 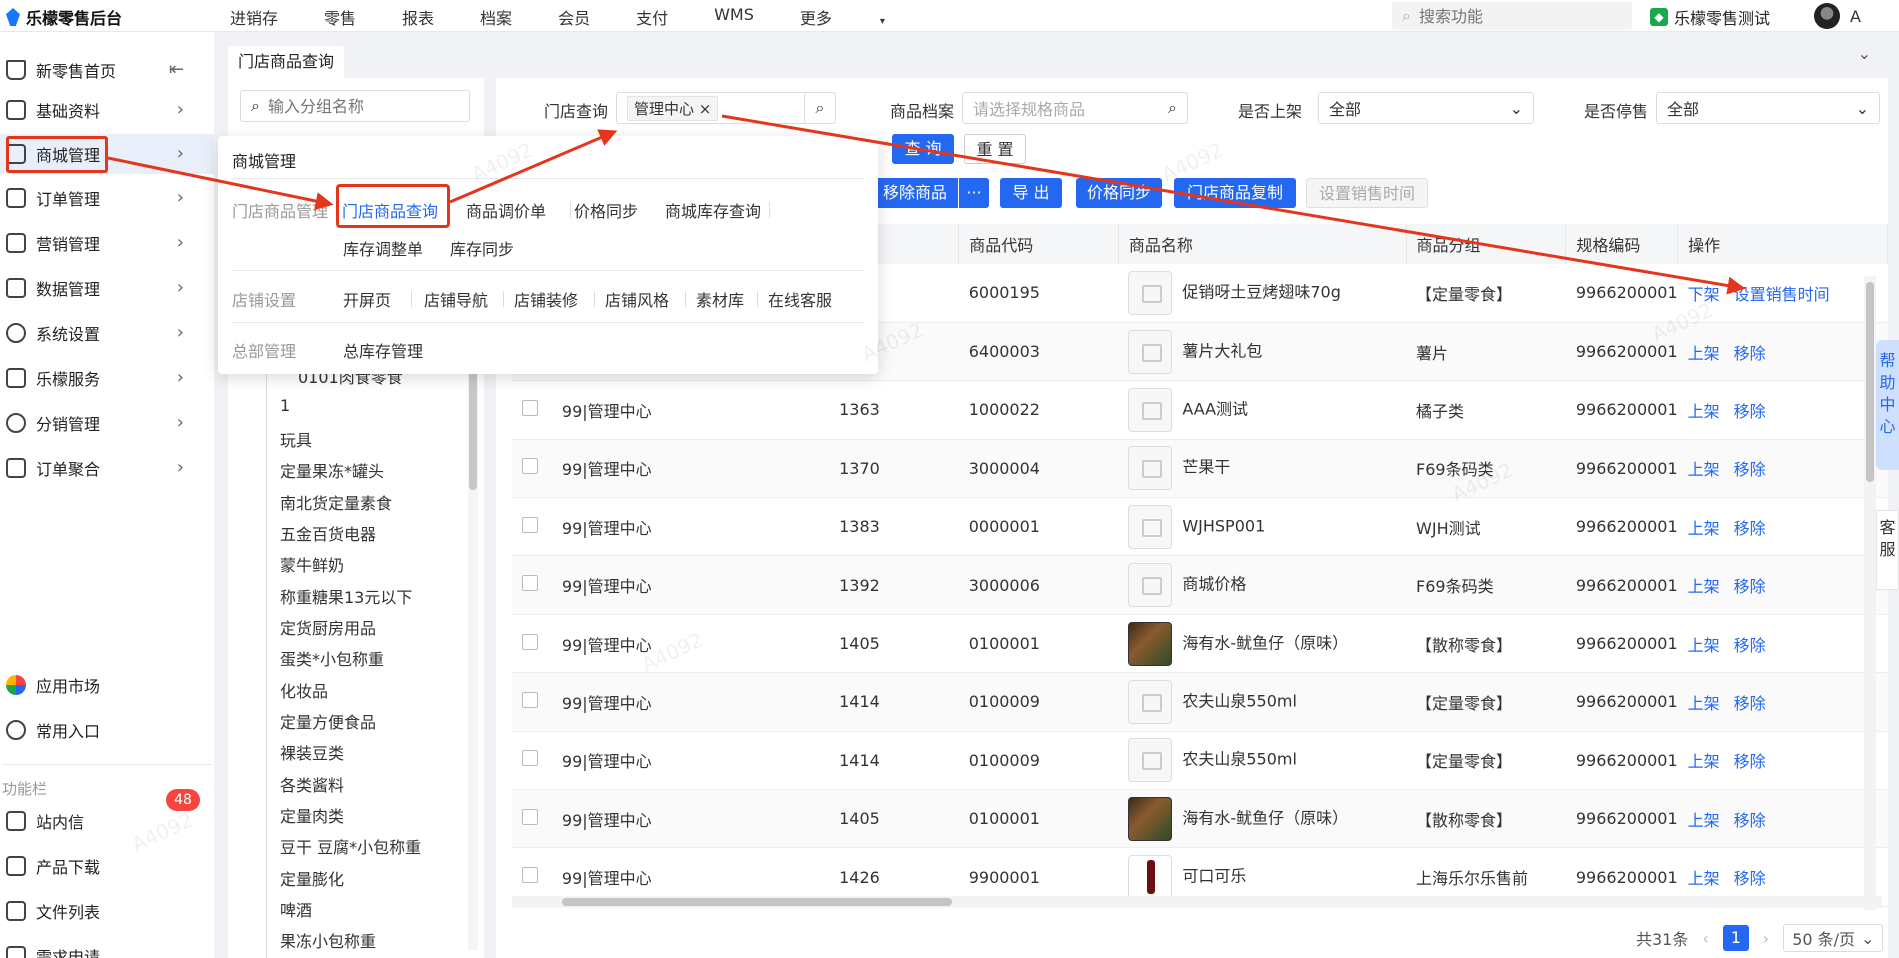 What do you see at coordinates (176, 69) in the screenshot?
I see `collapse-icon: ⇤` at bounding box center [176, 69].